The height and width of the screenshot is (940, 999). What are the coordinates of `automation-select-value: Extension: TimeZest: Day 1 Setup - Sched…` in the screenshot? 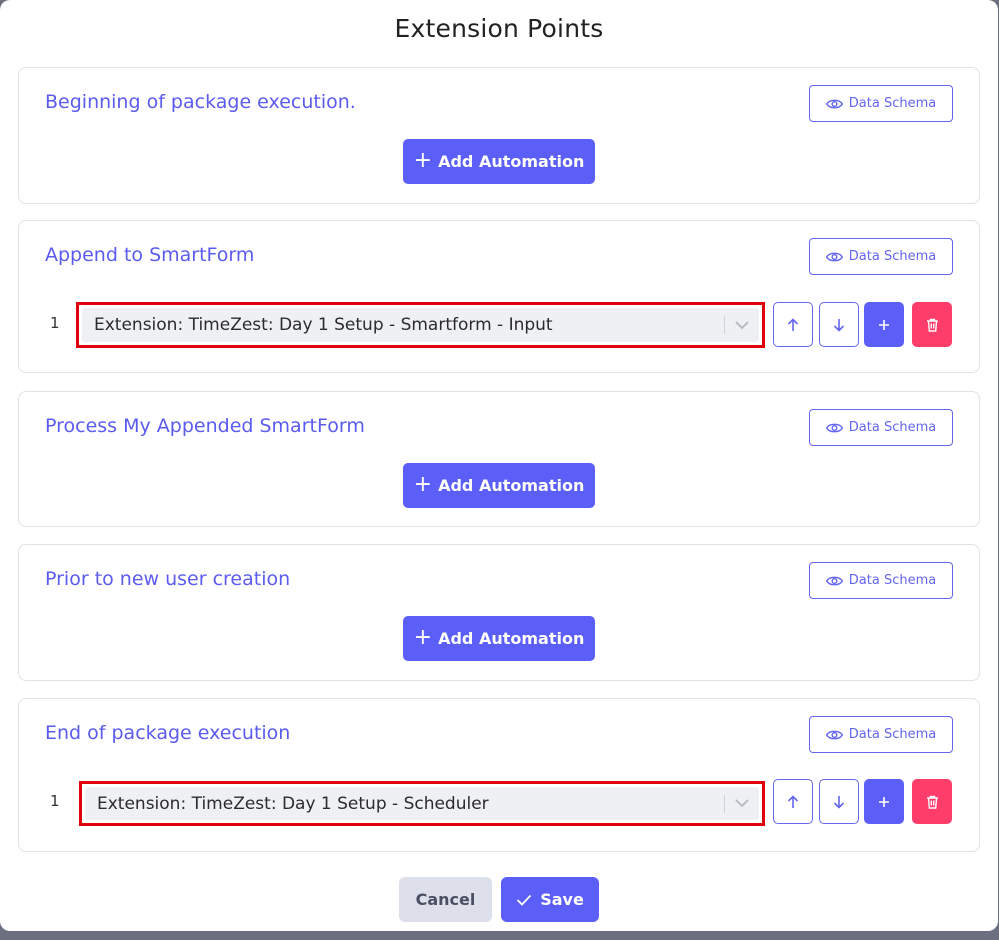 It's located at (293, 803).